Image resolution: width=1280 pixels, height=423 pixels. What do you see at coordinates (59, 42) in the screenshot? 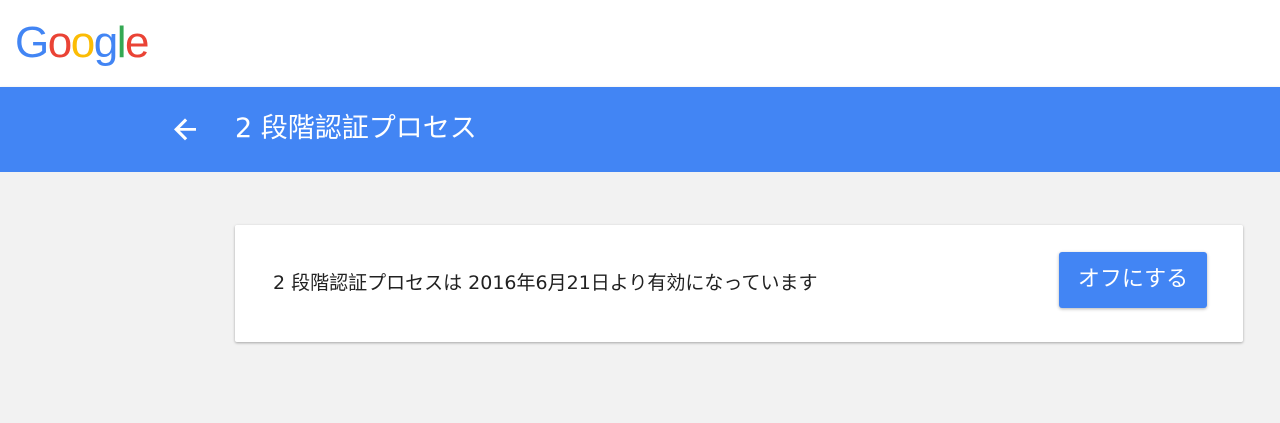
I see `logo-letter-o1: o` at bounding box center [59, 42].